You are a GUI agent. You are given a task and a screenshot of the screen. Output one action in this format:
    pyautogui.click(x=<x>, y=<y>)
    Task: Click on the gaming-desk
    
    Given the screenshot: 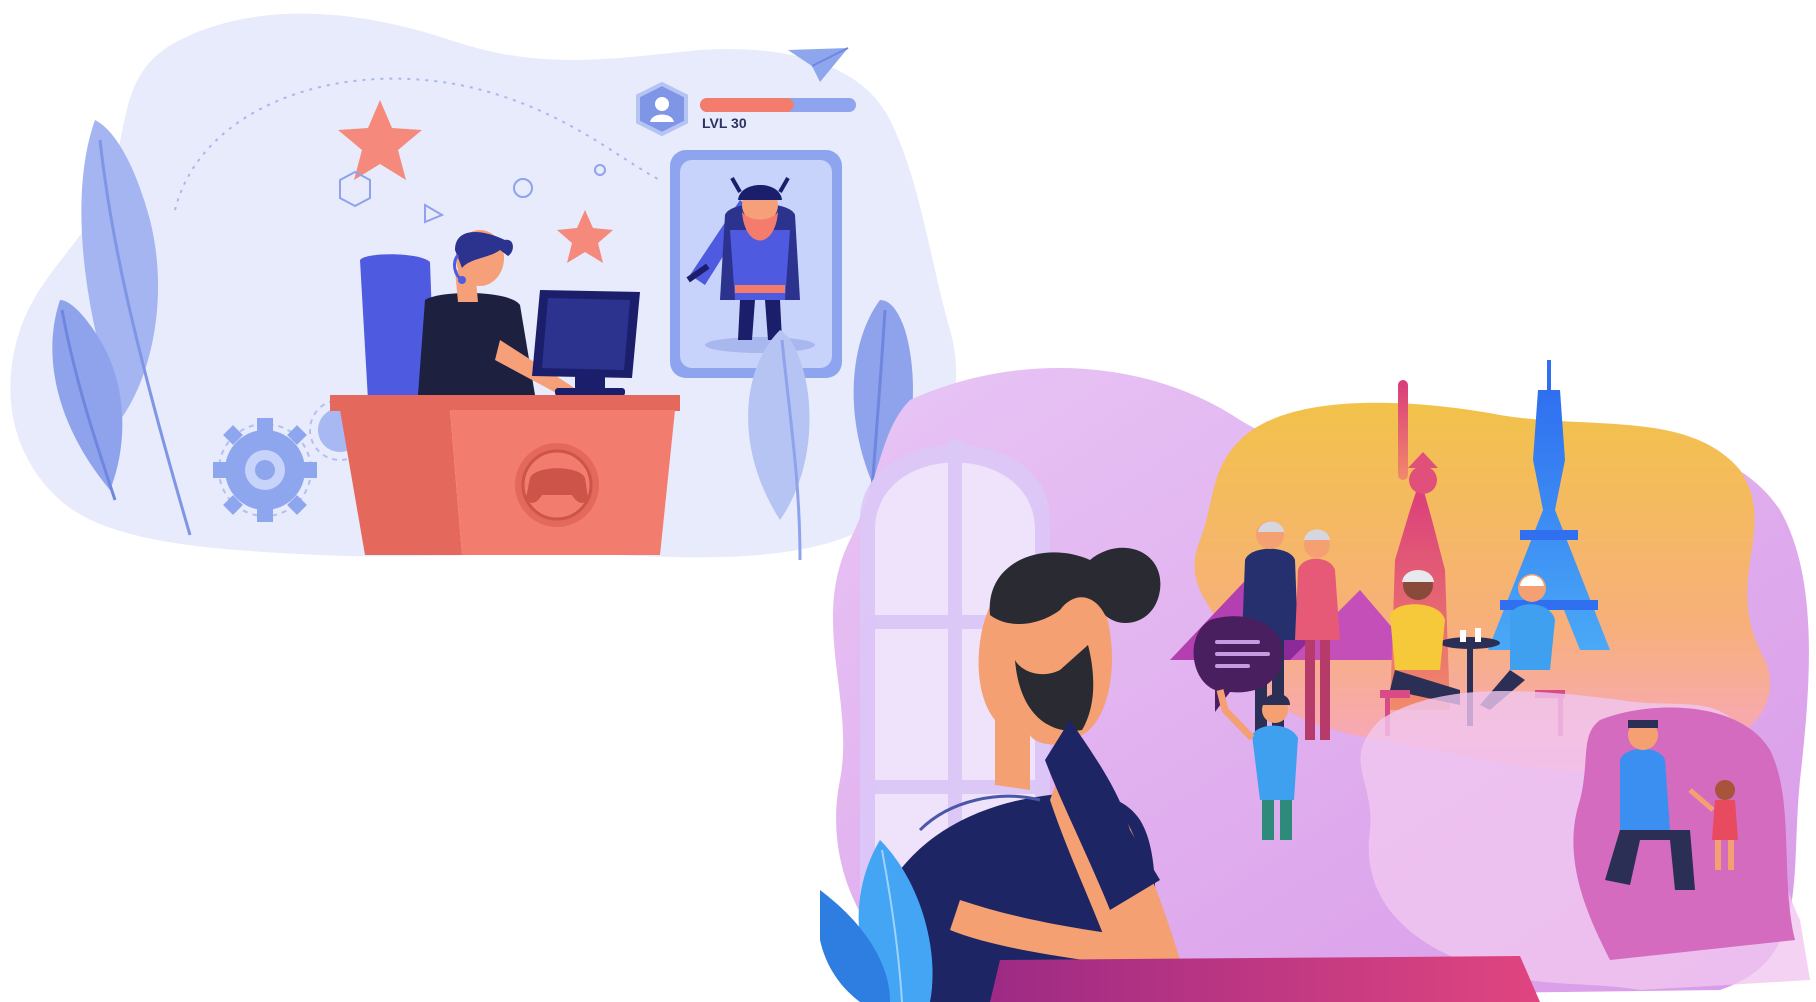 What is the action you would take?
    pyautogui.click(x=505, y=475)
    